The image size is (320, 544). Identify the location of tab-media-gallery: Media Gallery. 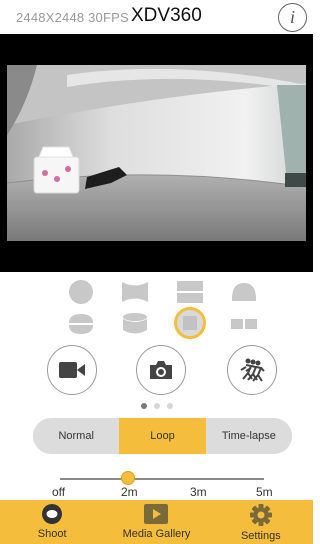
(156, 522).